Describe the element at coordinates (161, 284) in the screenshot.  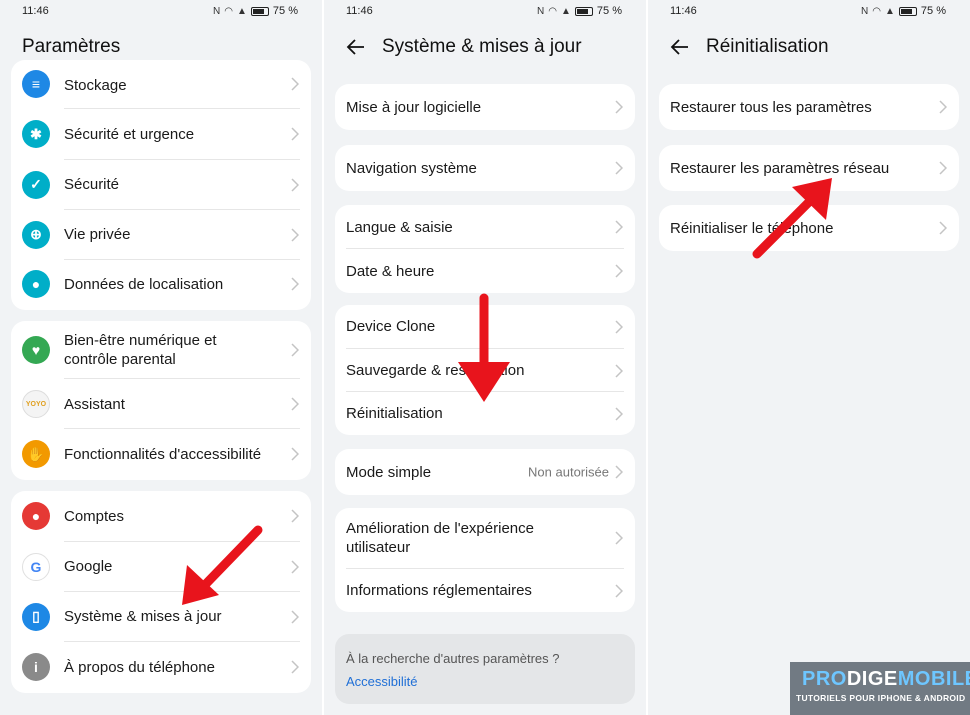
I see `settings-item-location: ● Données de localisation` at that location.